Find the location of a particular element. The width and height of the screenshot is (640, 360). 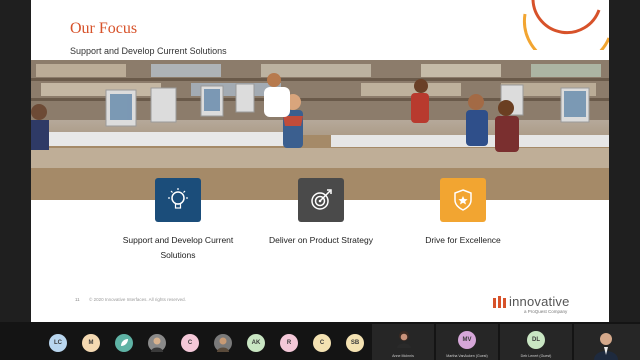

leaf-icon is located at coordinates (124, 342).